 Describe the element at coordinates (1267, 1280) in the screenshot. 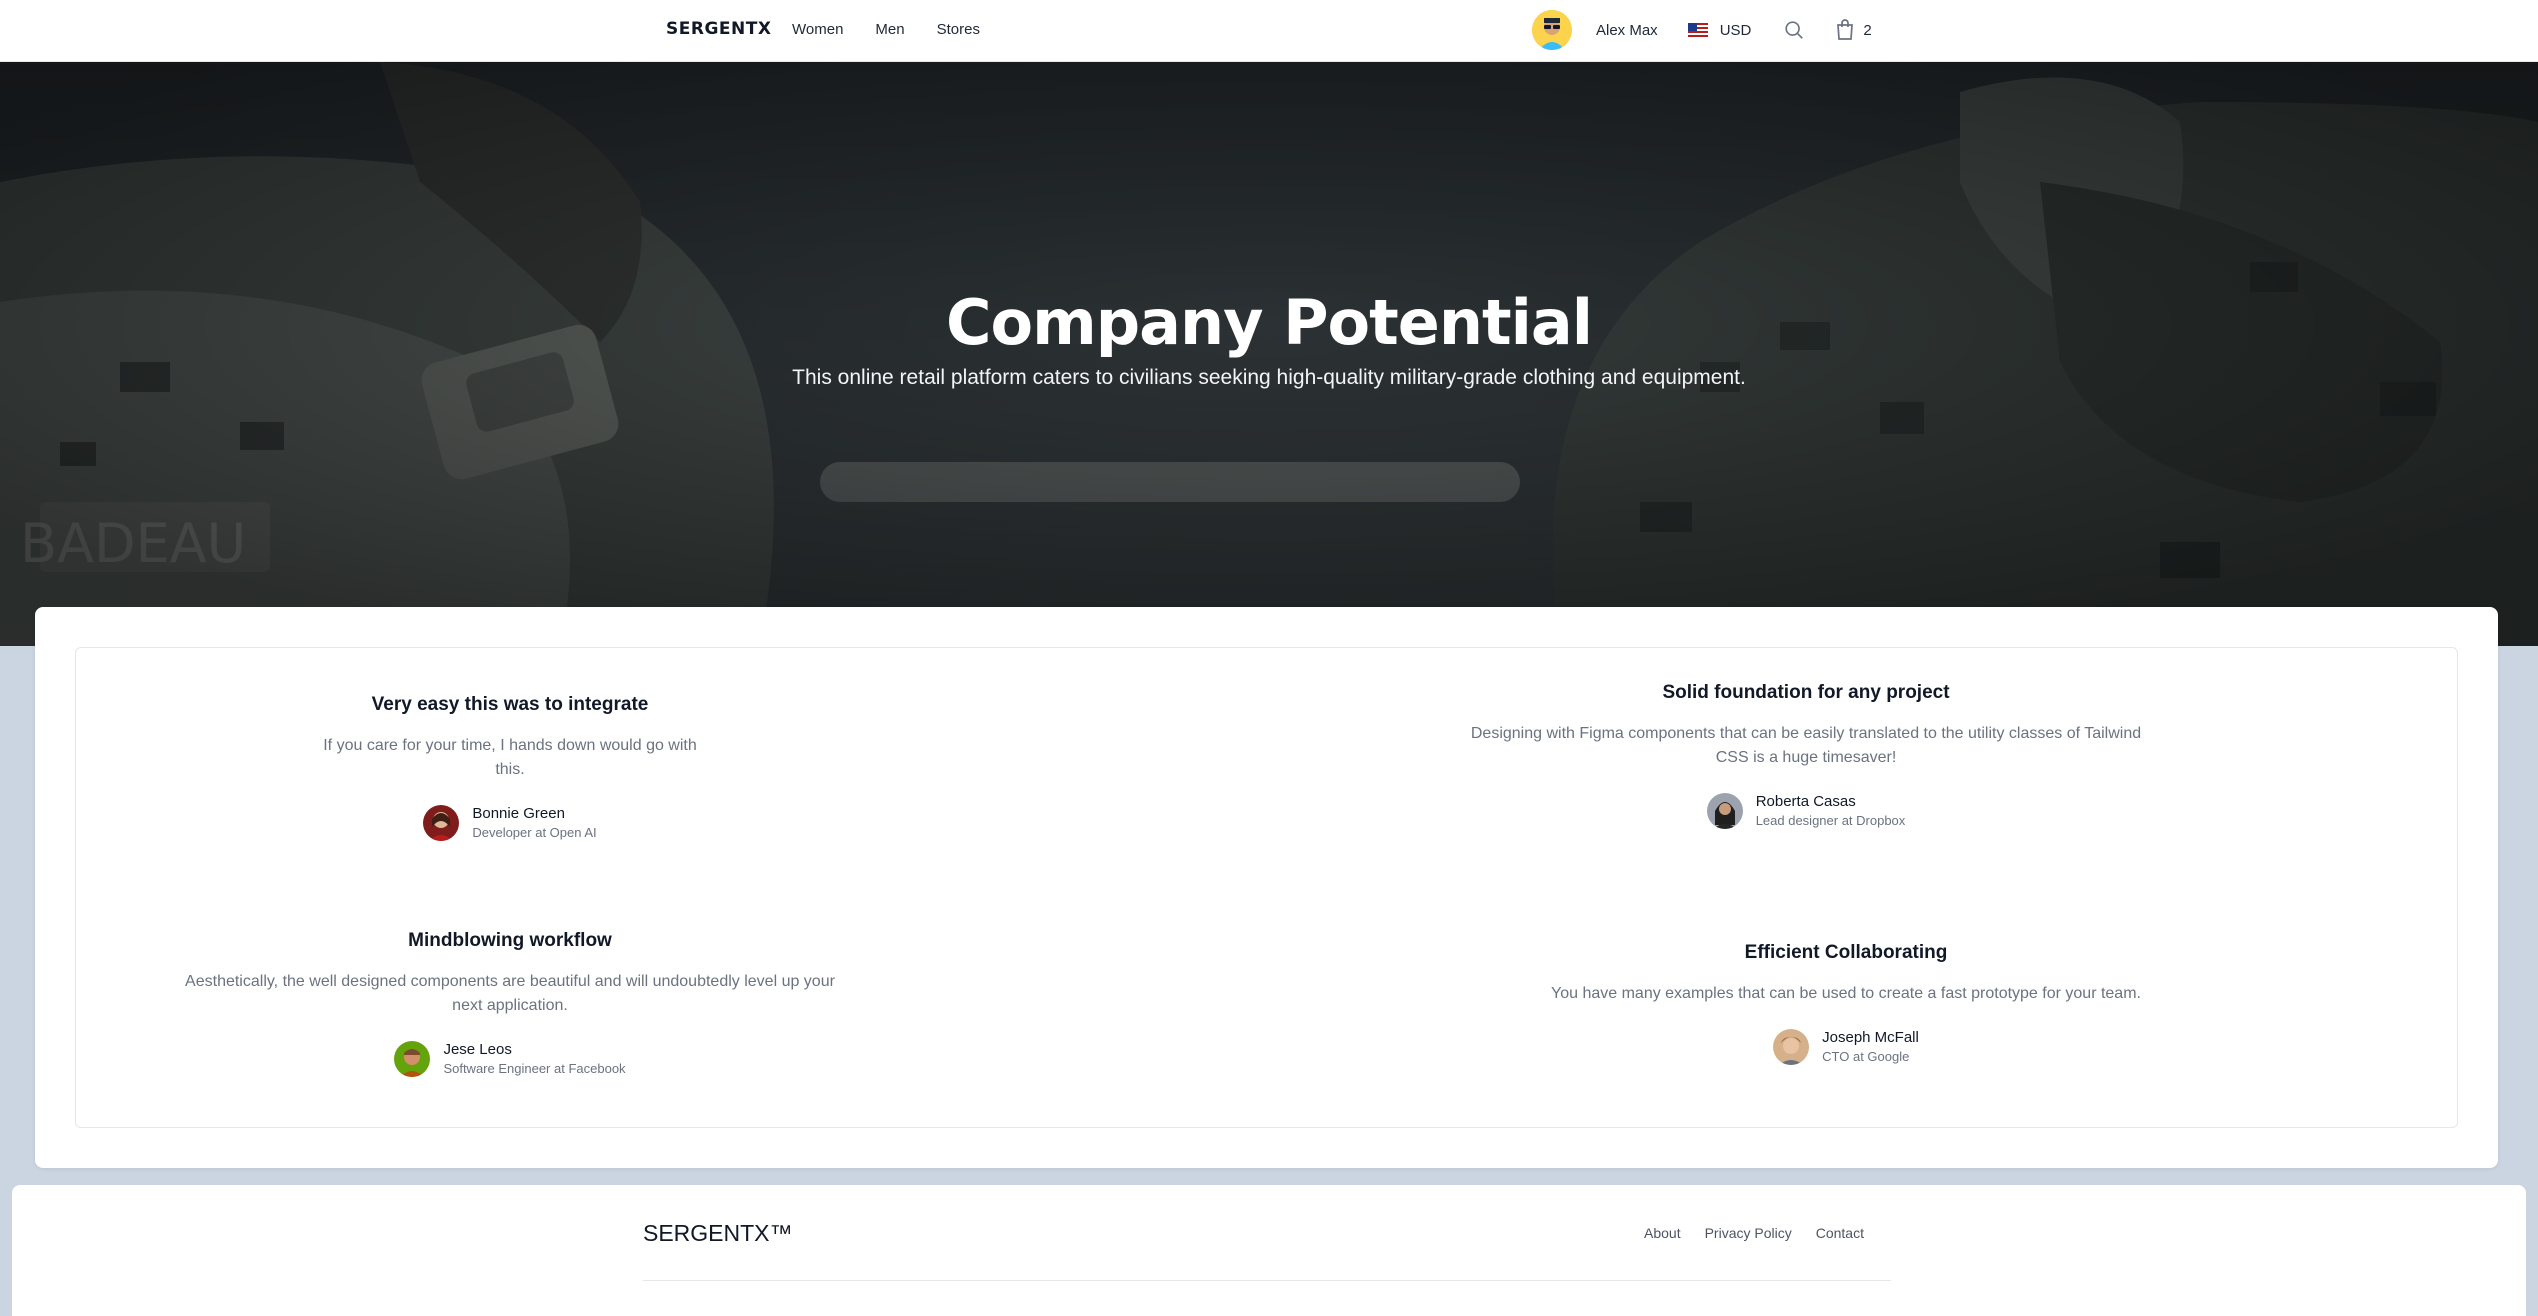

I see `footer-divider` at that location.